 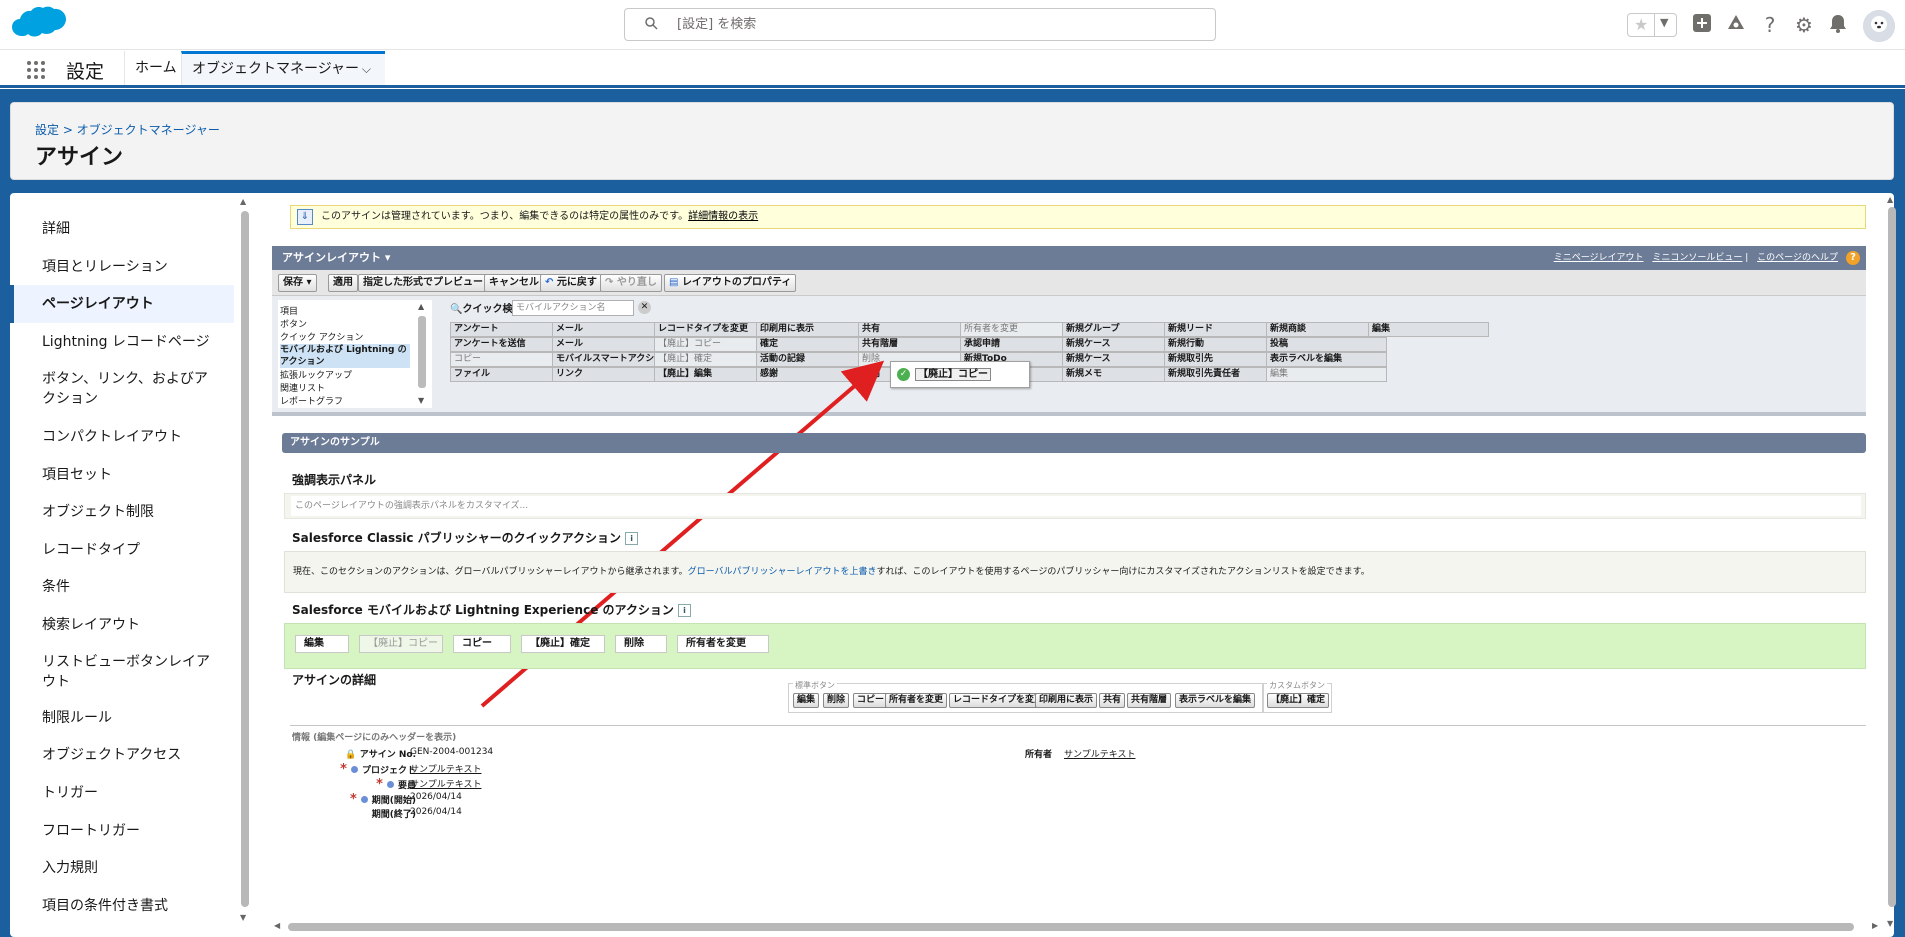 I want to click on trailhead-icon, so click(x=1736, y=25).